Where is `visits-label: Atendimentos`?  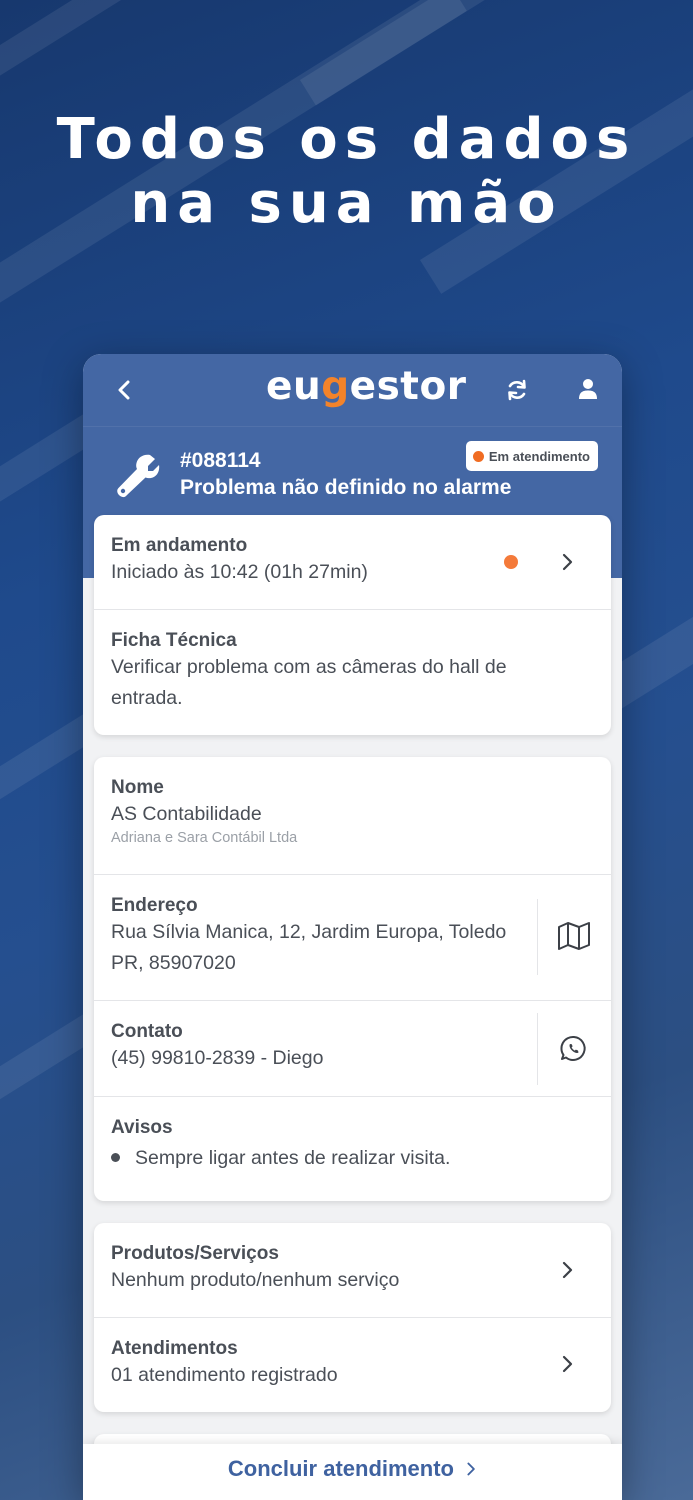 visits-label: Atendimentos is located at coordinates (174, 1348).